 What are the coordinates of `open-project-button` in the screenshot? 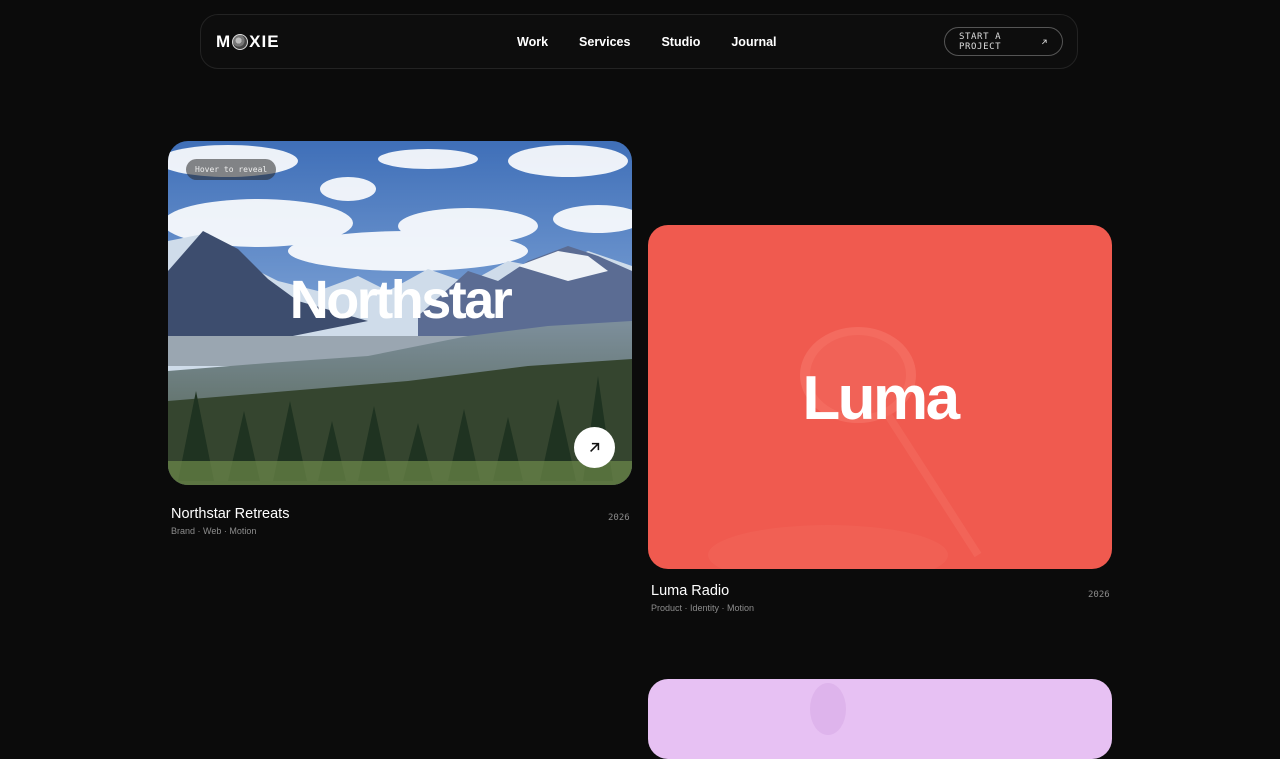 It's located at (594, 447).